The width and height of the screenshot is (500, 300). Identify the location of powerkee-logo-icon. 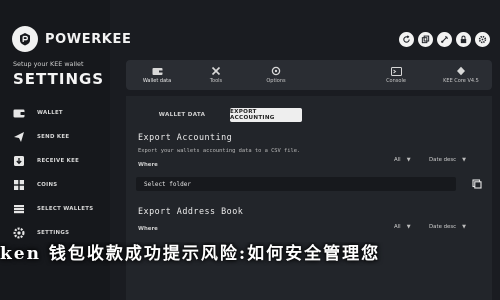
(25, 39).